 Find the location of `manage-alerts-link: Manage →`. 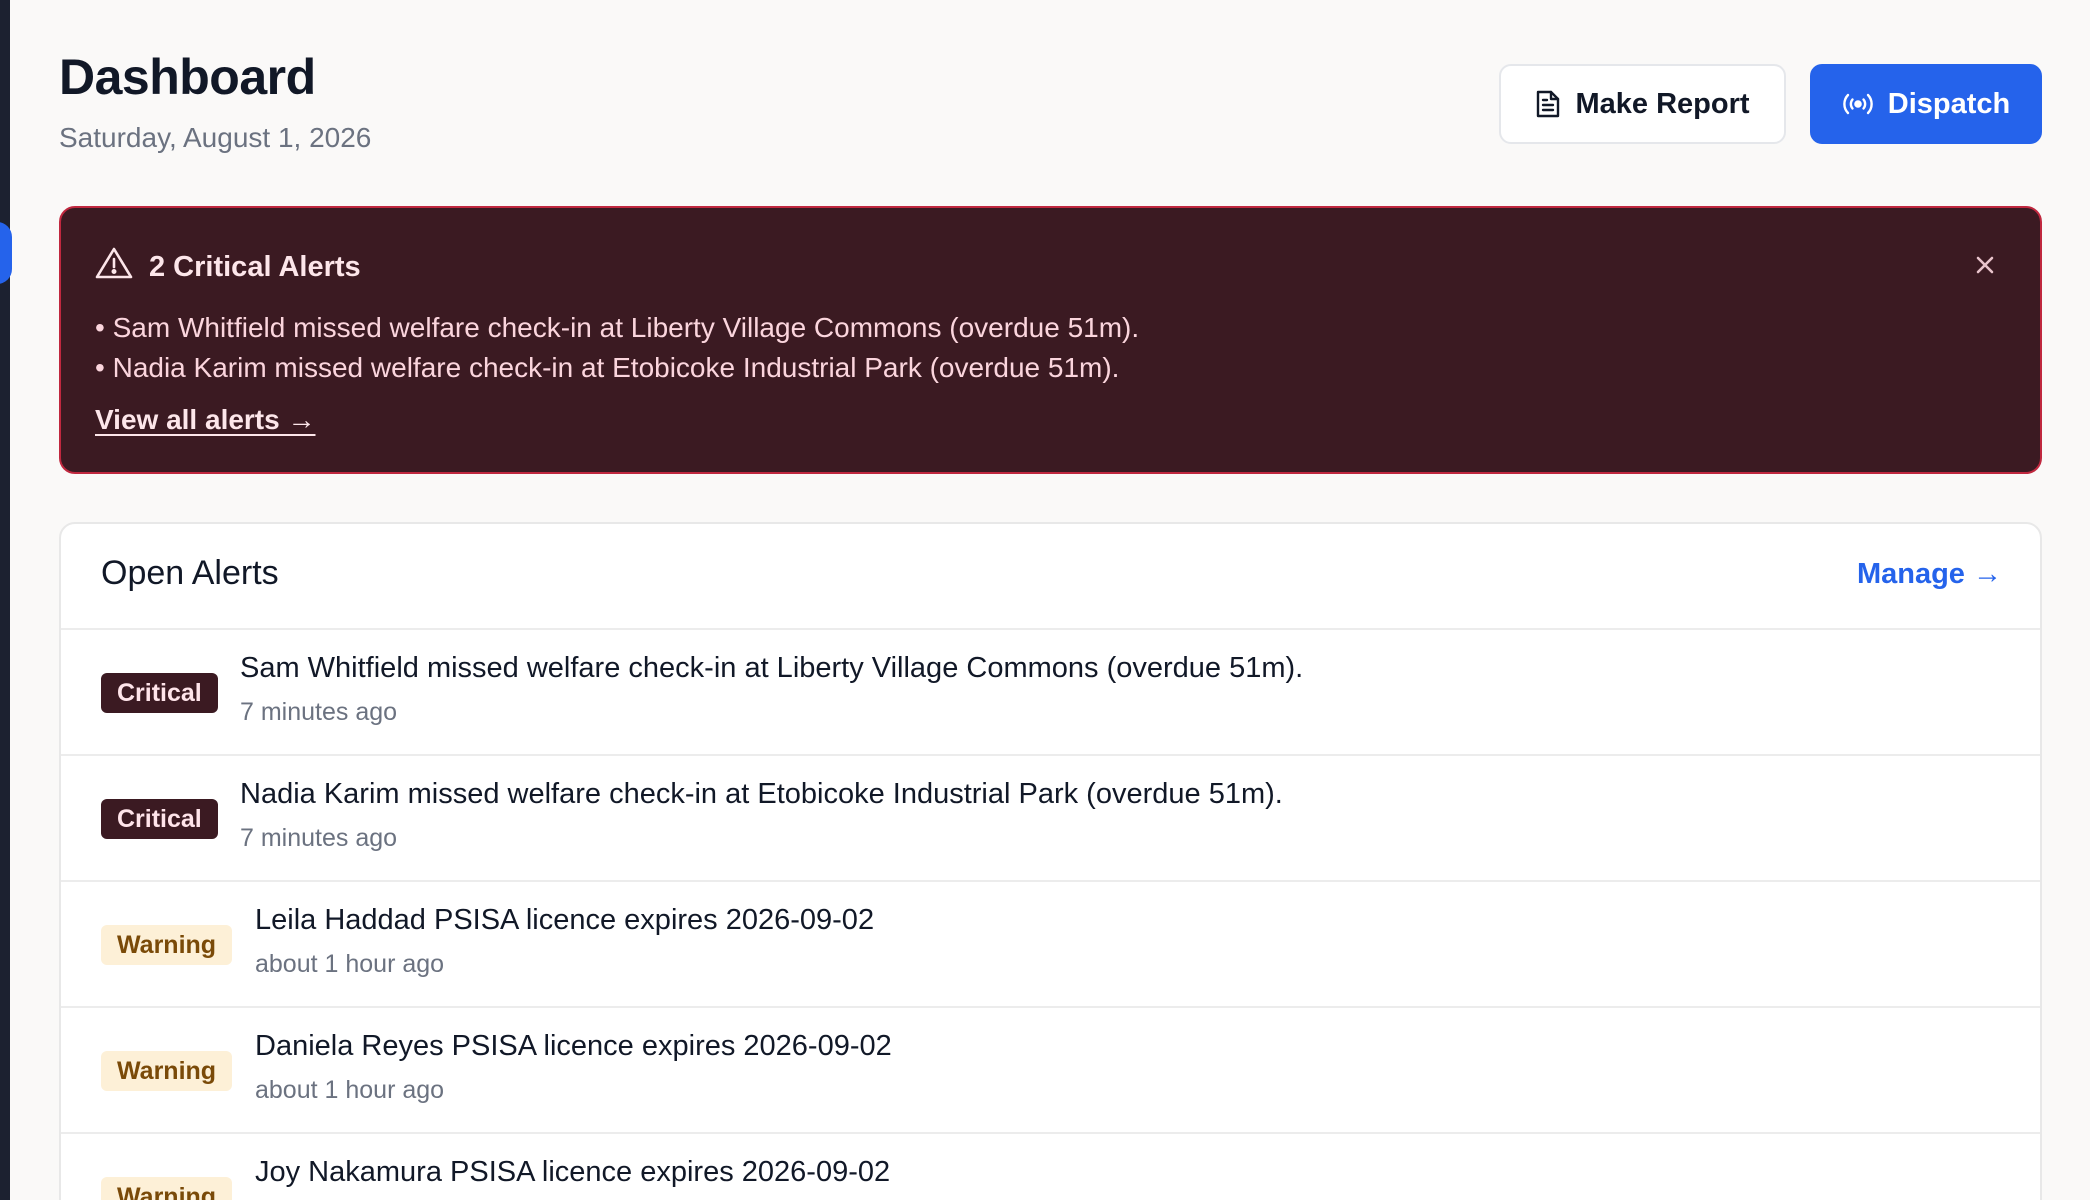

manage-alerts-link: Manage → is located at coordinates (1929, 574).